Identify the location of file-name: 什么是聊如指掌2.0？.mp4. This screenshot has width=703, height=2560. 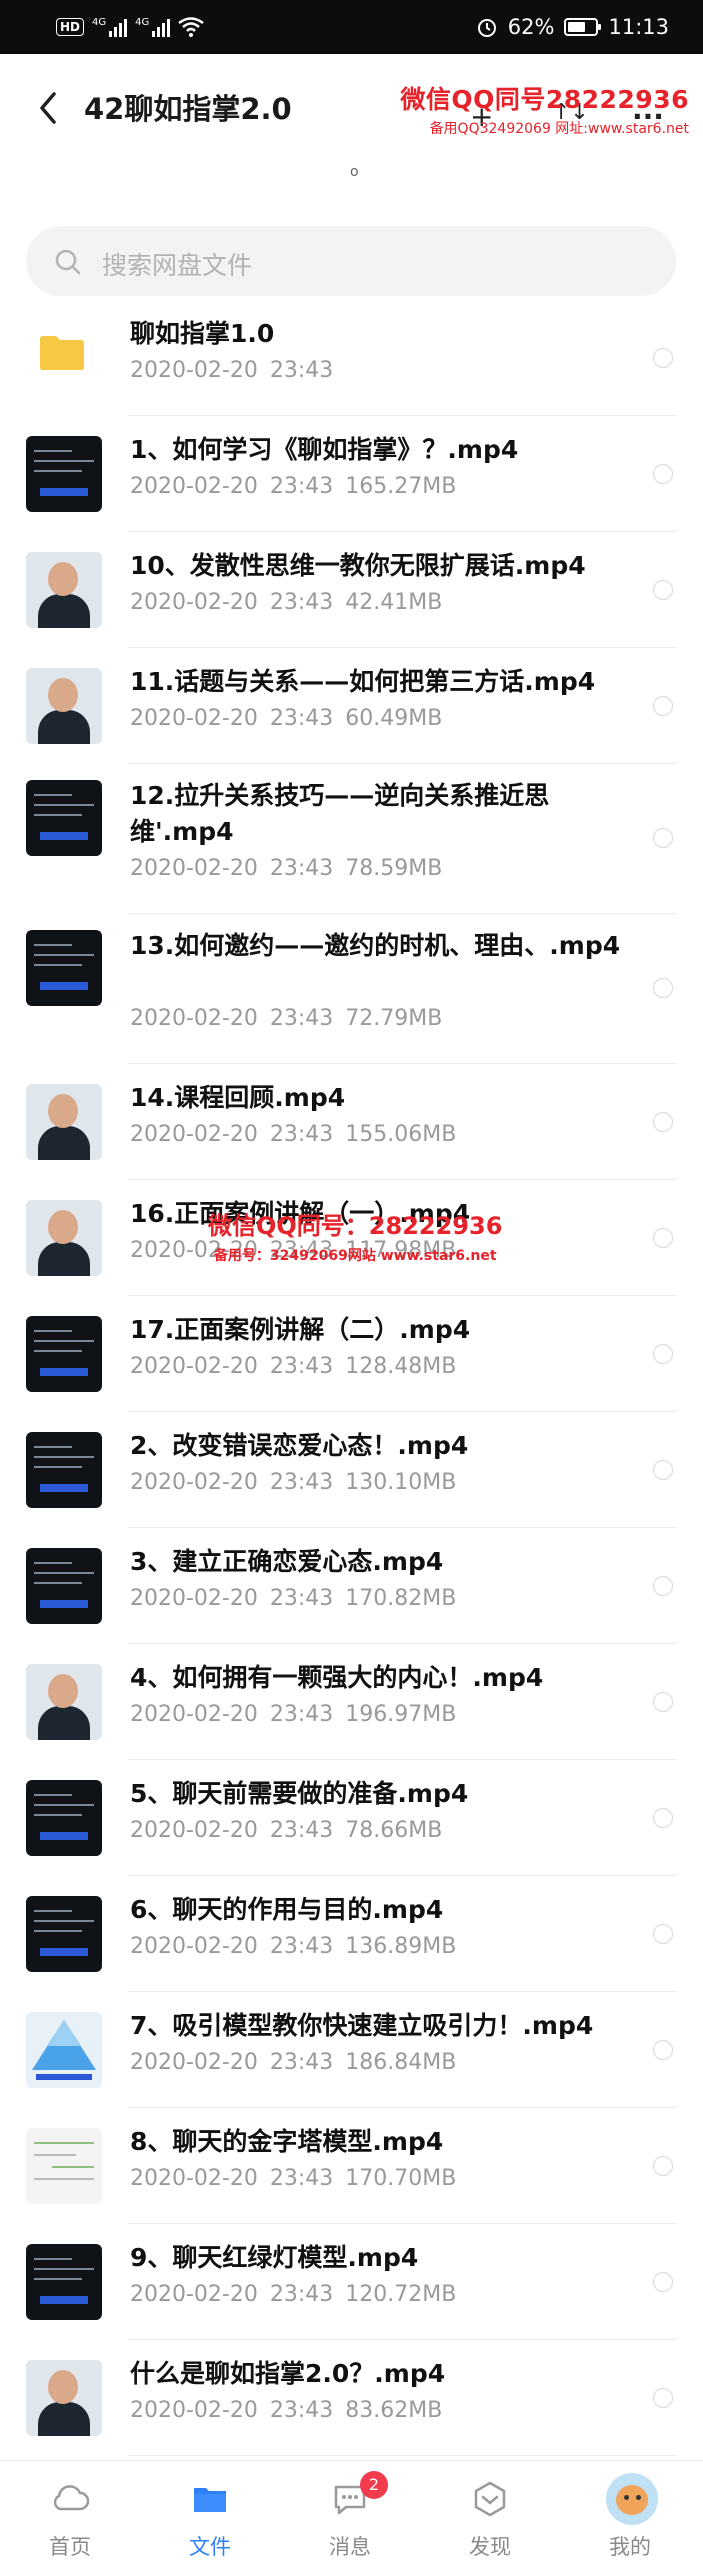
(288, 2373).